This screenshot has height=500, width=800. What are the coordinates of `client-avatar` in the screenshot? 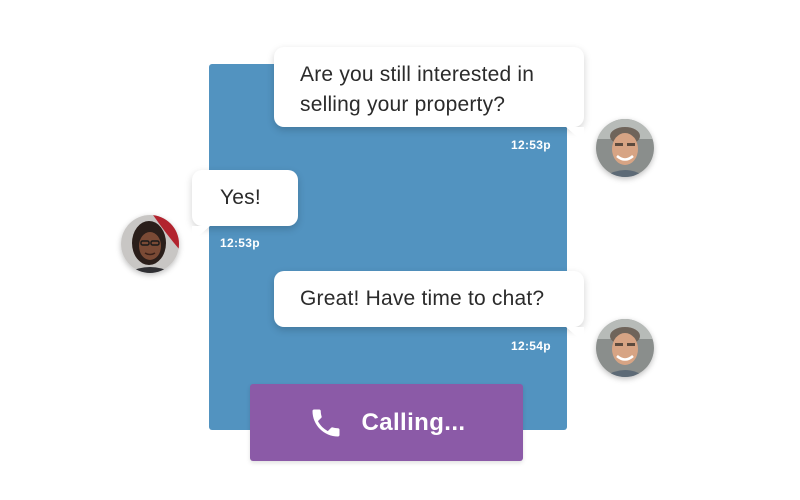 It's located at (150, 244).